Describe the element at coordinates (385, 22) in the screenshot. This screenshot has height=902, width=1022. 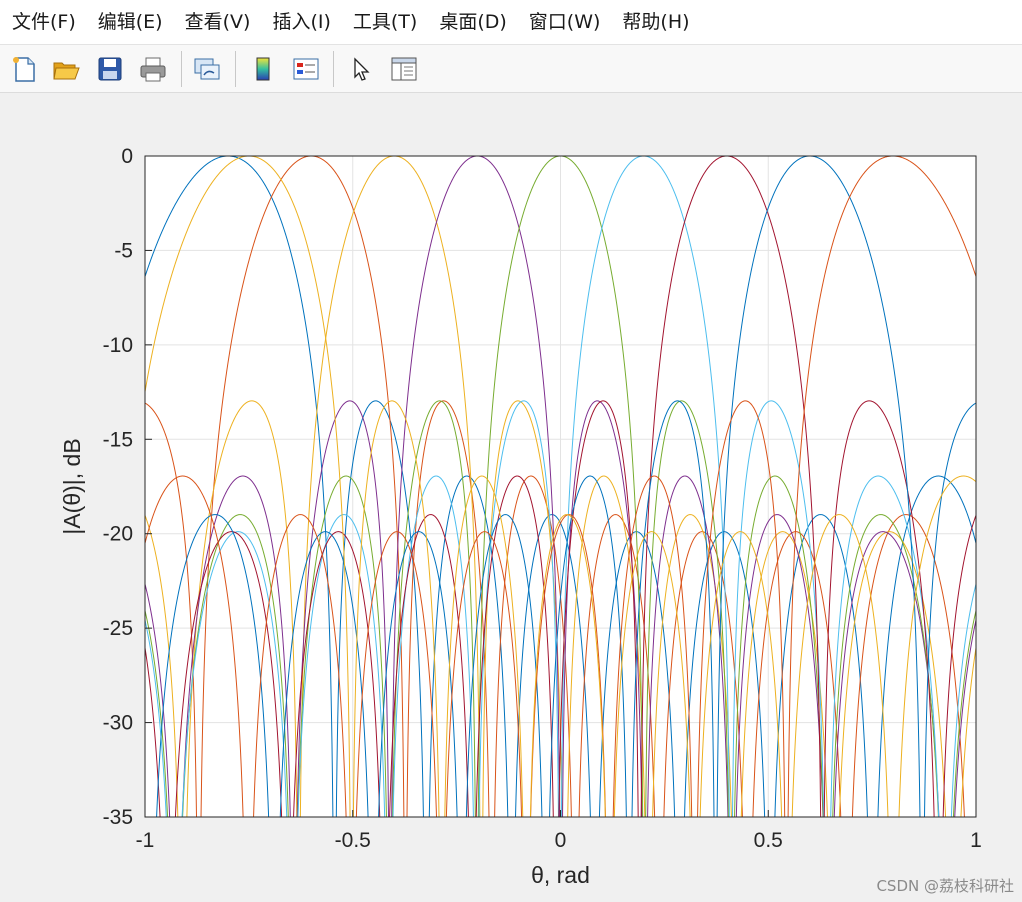
I see `menu-tools: 工具(T)` at that location.